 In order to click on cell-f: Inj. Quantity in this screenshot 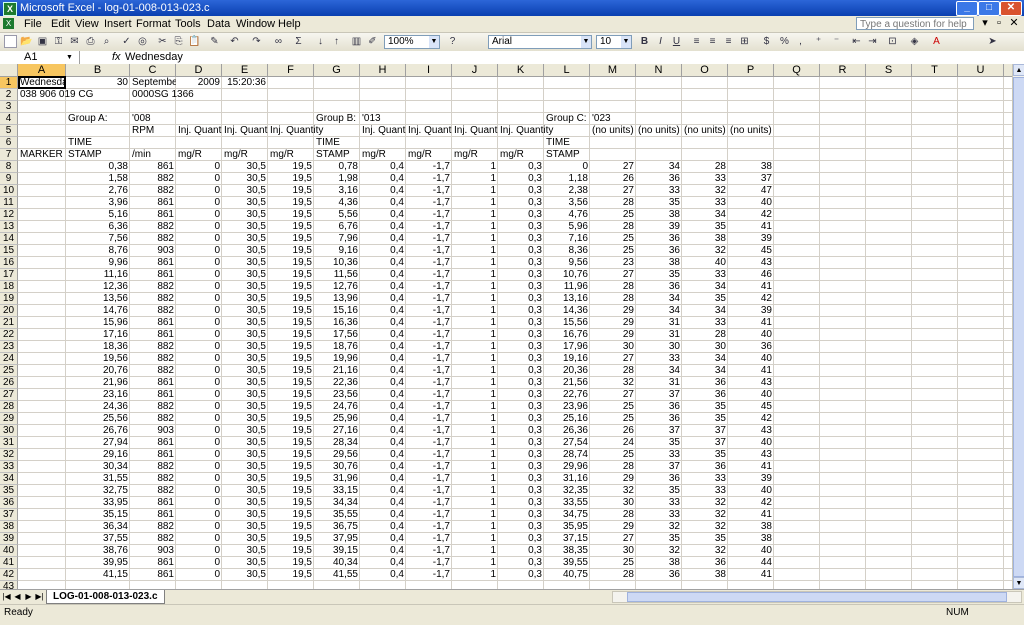, I will do `click(295, 131)`.